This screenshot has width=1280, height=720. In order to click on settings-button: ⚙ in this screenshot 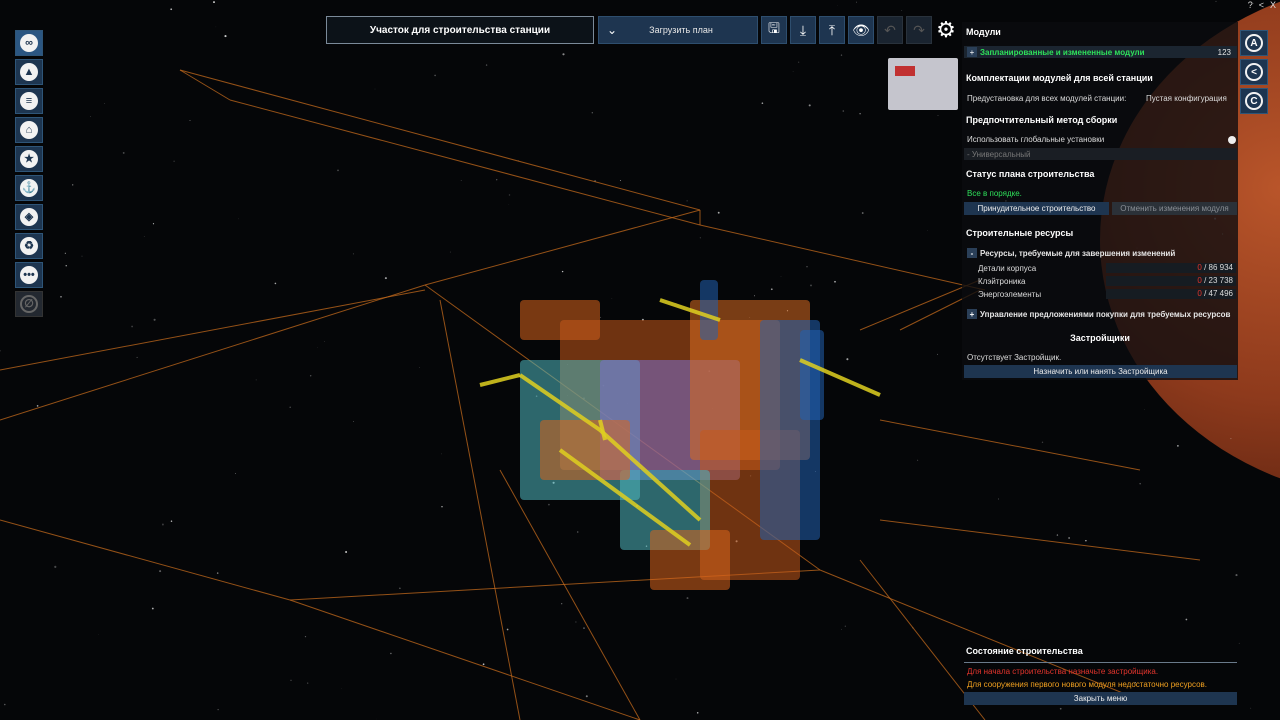, I will do `click(946, 30)`.